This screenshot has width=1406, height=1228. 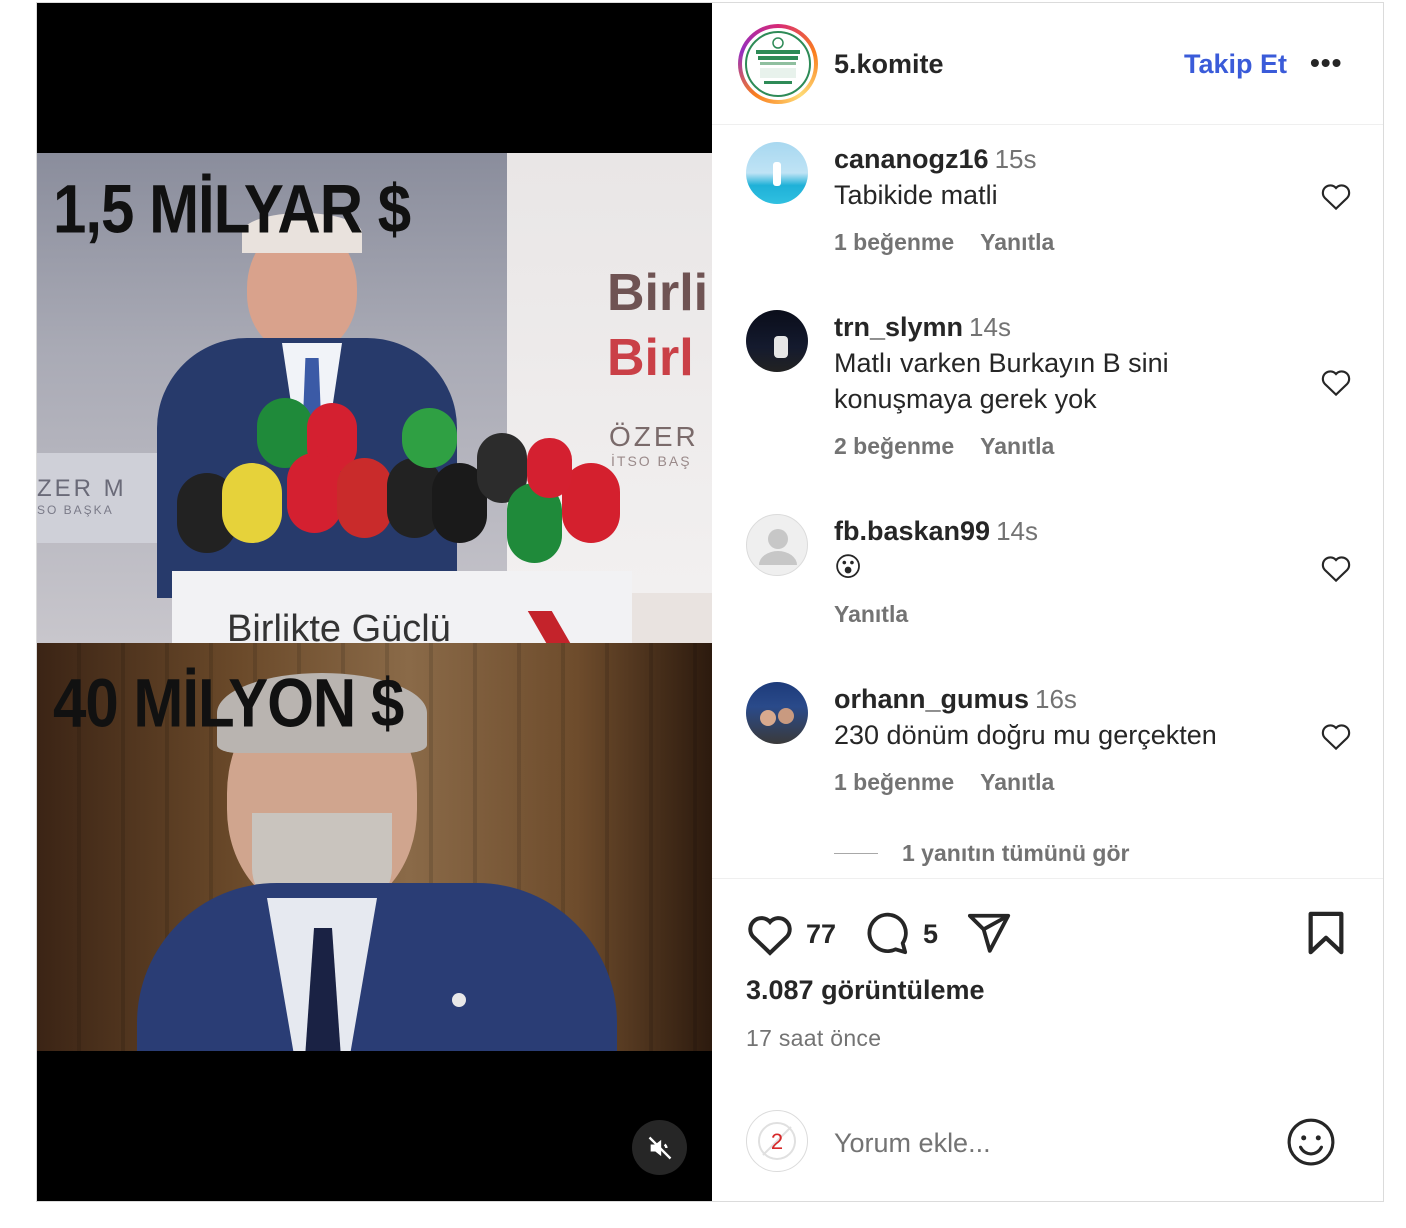 I want to click on author-avatar, so click(x=778, y=64).